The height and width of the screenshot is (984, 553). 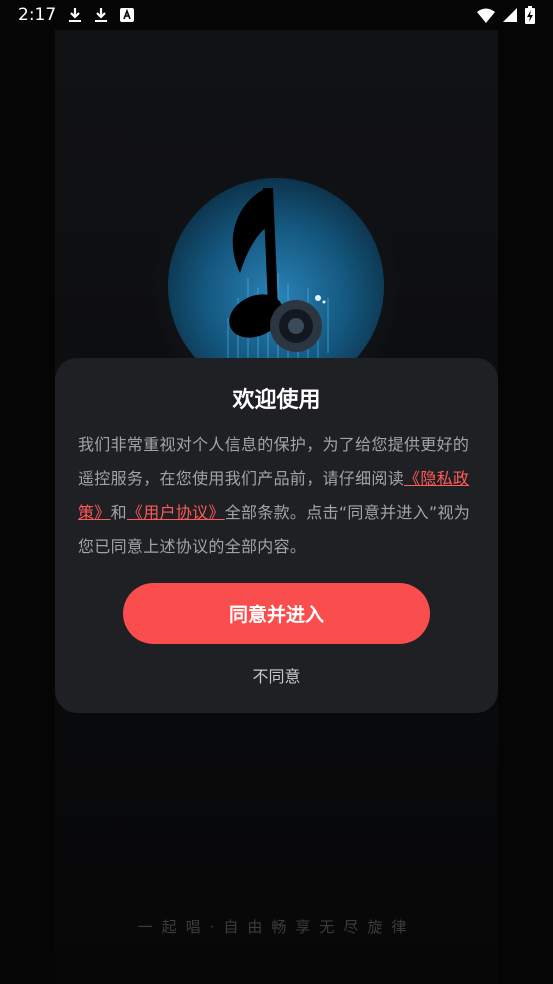 What do you see at coordinates (276, 675) in the screenshot?
I see `disagree-button: 不同意` at bounding box center [276, 675].